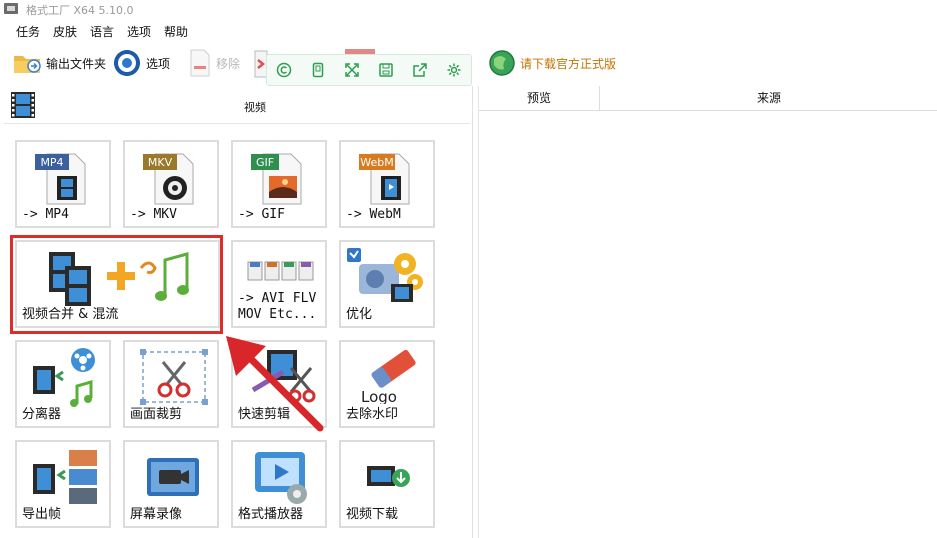  I want to click on copyright-icon, so click(284, 70).